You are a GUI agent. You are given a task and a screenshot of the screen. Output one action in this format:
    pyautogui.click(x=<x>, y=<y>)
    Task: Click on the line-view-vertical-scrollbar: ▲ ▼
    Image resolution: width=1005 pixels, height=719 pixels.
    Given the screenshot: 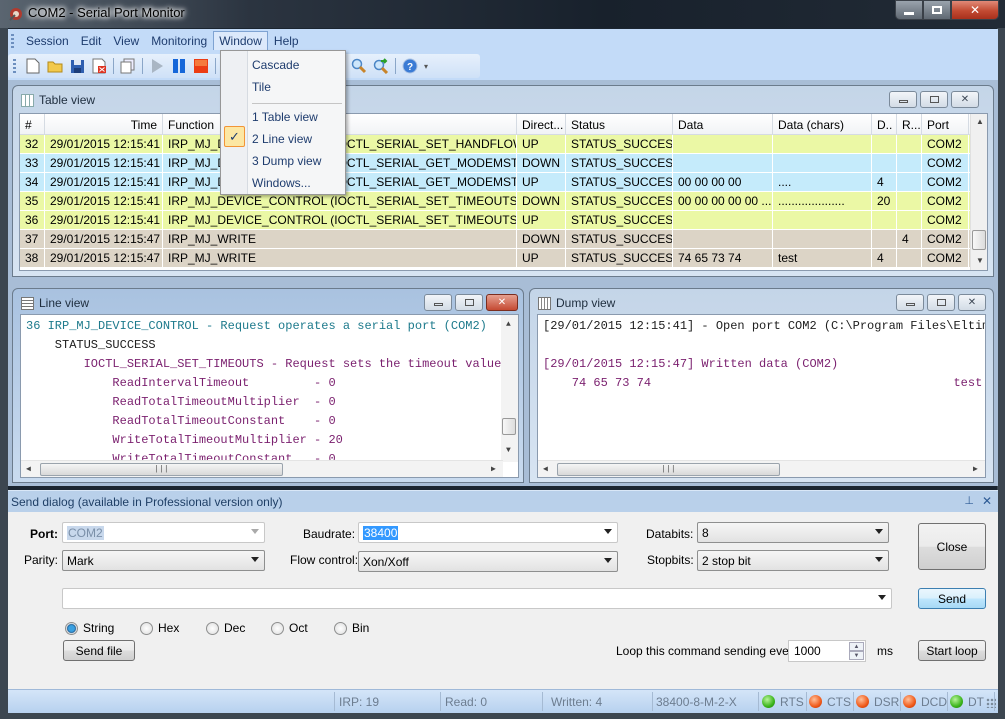 What is the action you would take?
    pyautogui.click(x=509, y=388)
    